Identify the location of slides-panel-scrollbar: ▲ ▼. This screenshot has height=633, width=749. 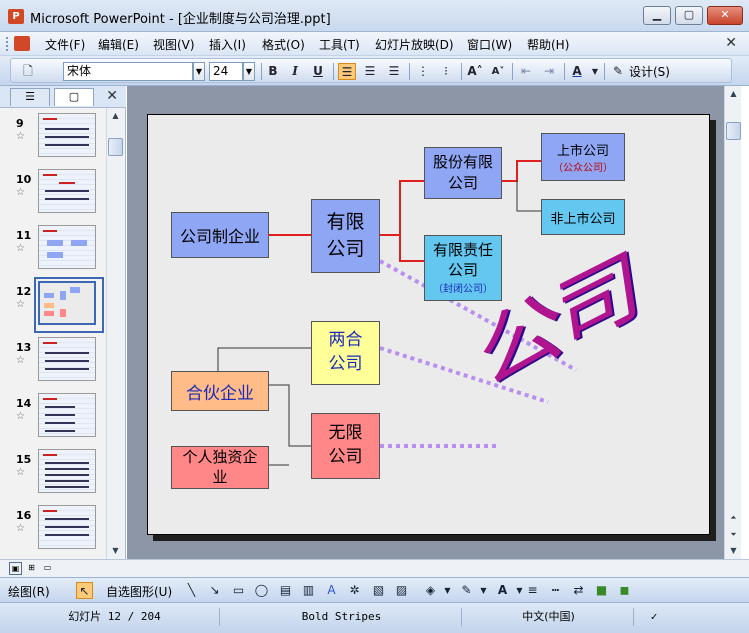
(114, 333).